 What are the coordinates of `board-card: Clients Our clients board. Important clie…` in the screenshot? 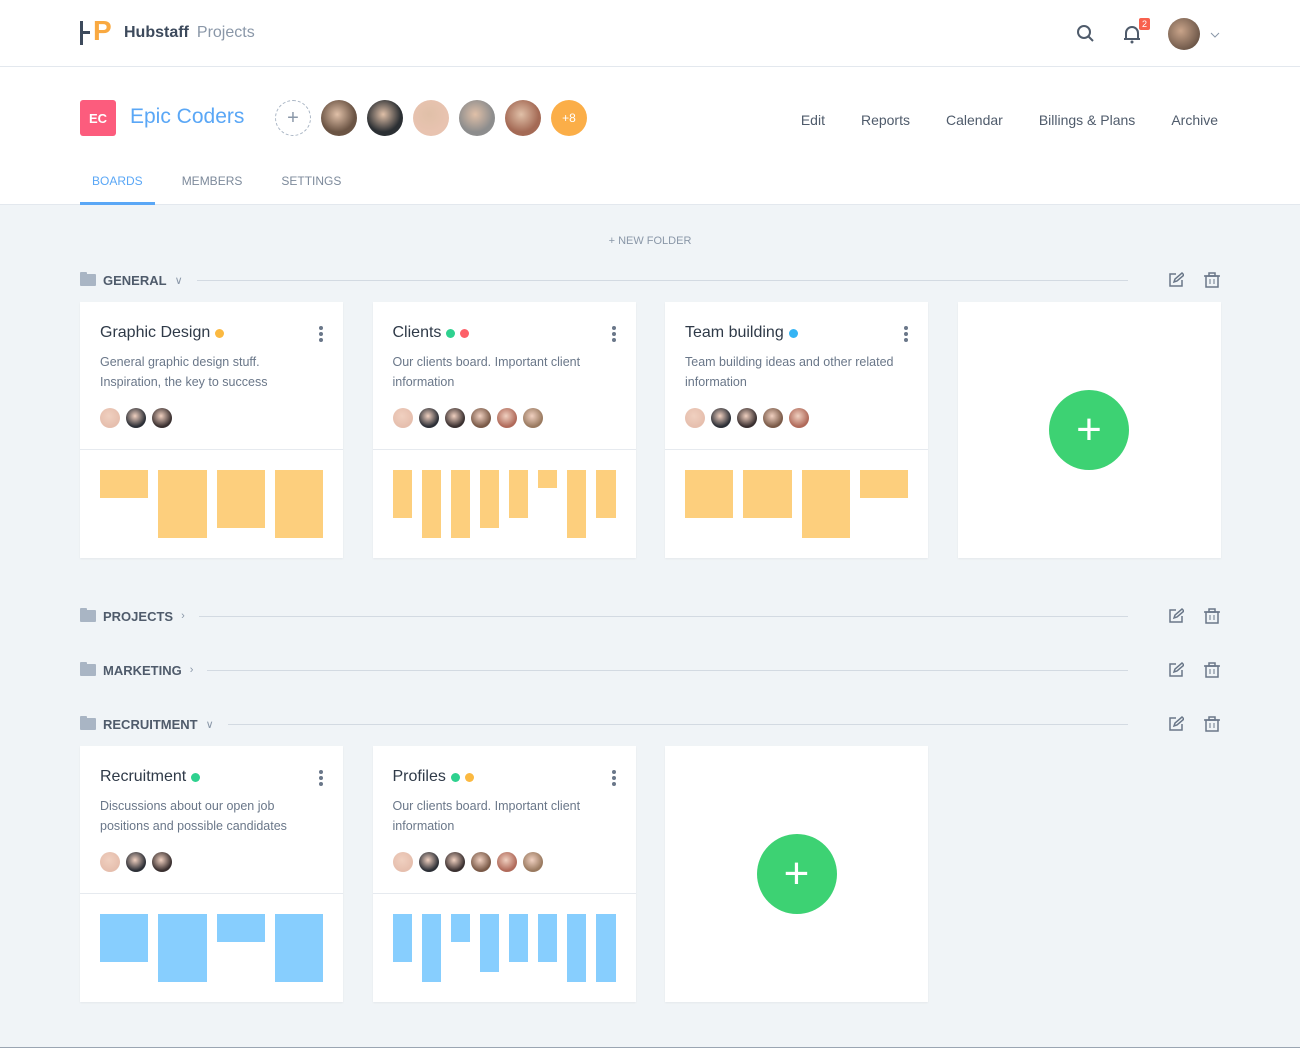 It's located at (504, 430).